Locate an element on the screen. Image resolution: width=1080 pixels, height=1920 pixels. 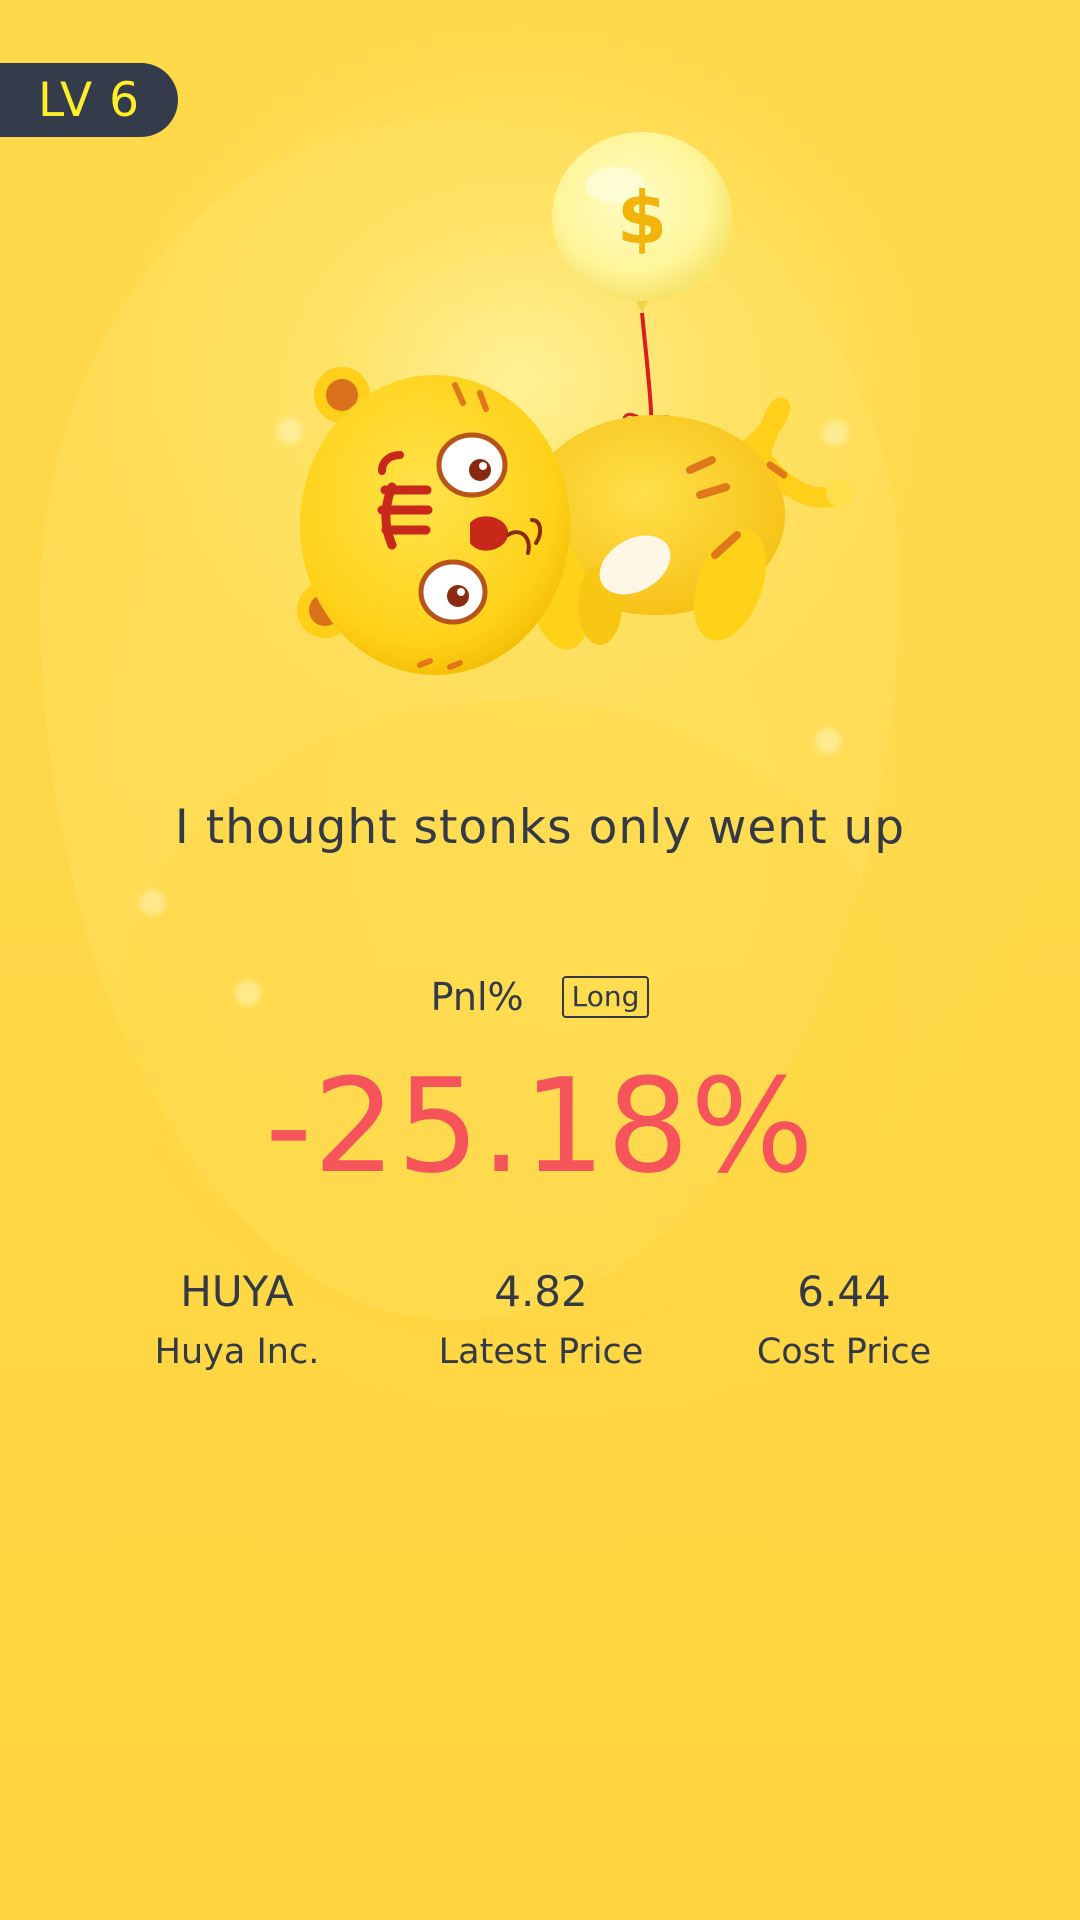
headline: I thought stonks only went up is located at coordinates (540, 827).